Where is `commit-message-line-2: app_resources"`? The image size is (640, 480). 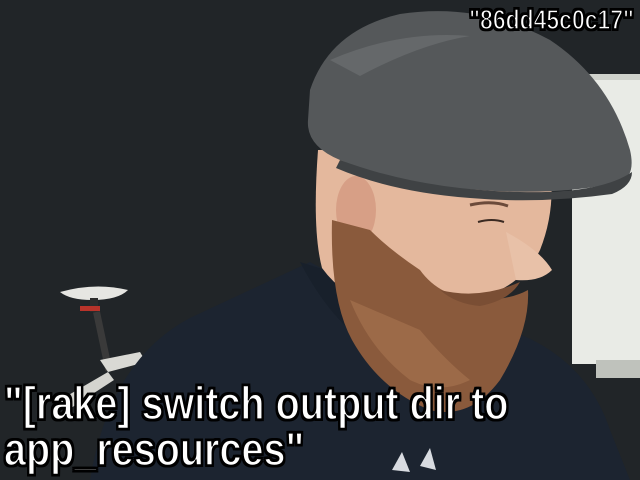
commit-message-line-2: app_resources" is located at coordinates (154, 449).